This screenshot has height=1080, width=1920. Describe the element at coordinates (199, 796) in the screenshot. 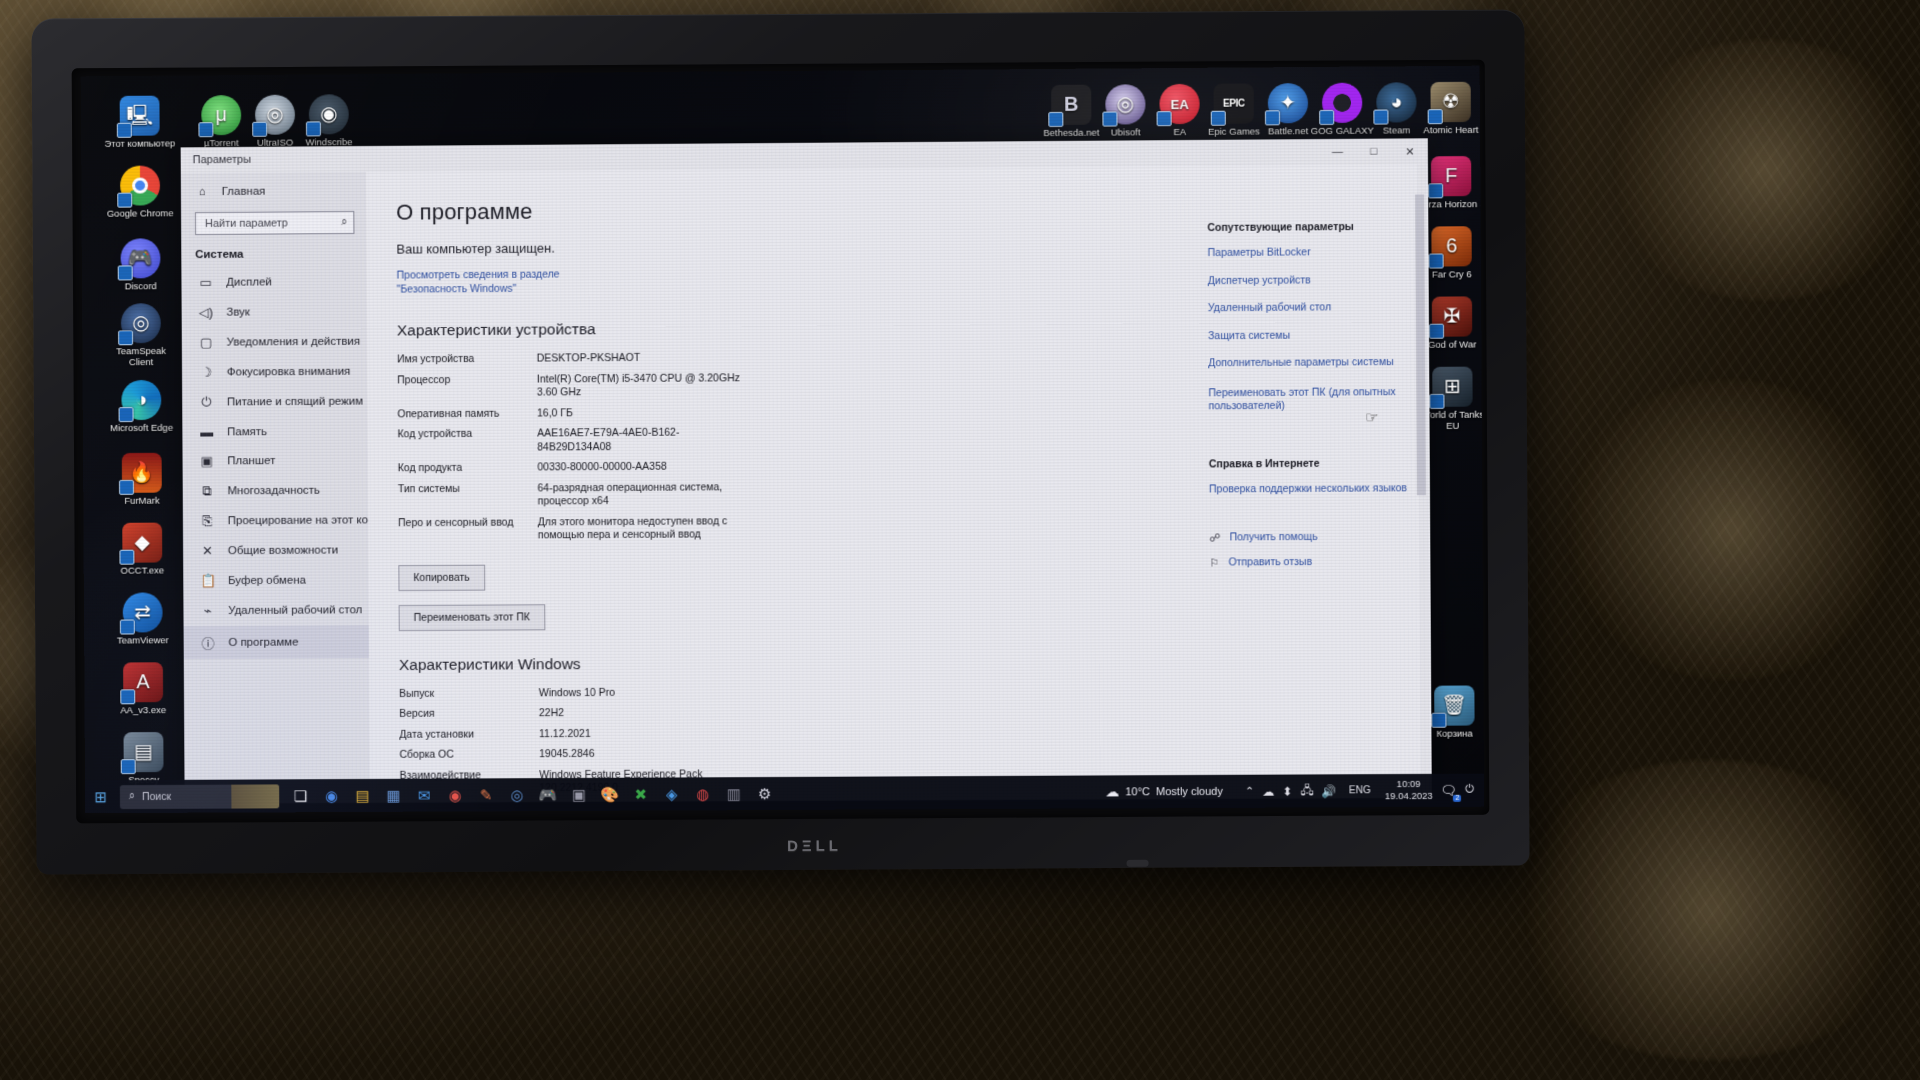

I see `taskbar-search-input: ⌕ Поиск` at that location.